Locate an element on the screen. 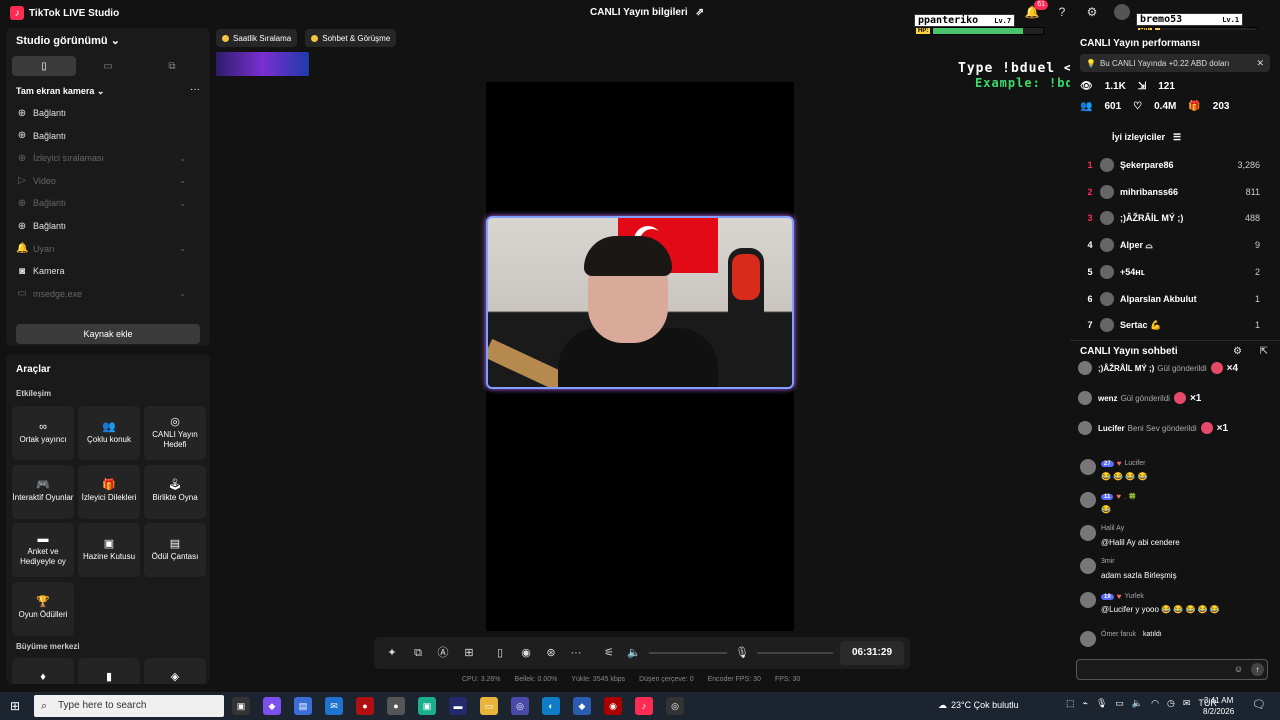  microphone-icon: 🎙 is located at coordinates (742, 653).